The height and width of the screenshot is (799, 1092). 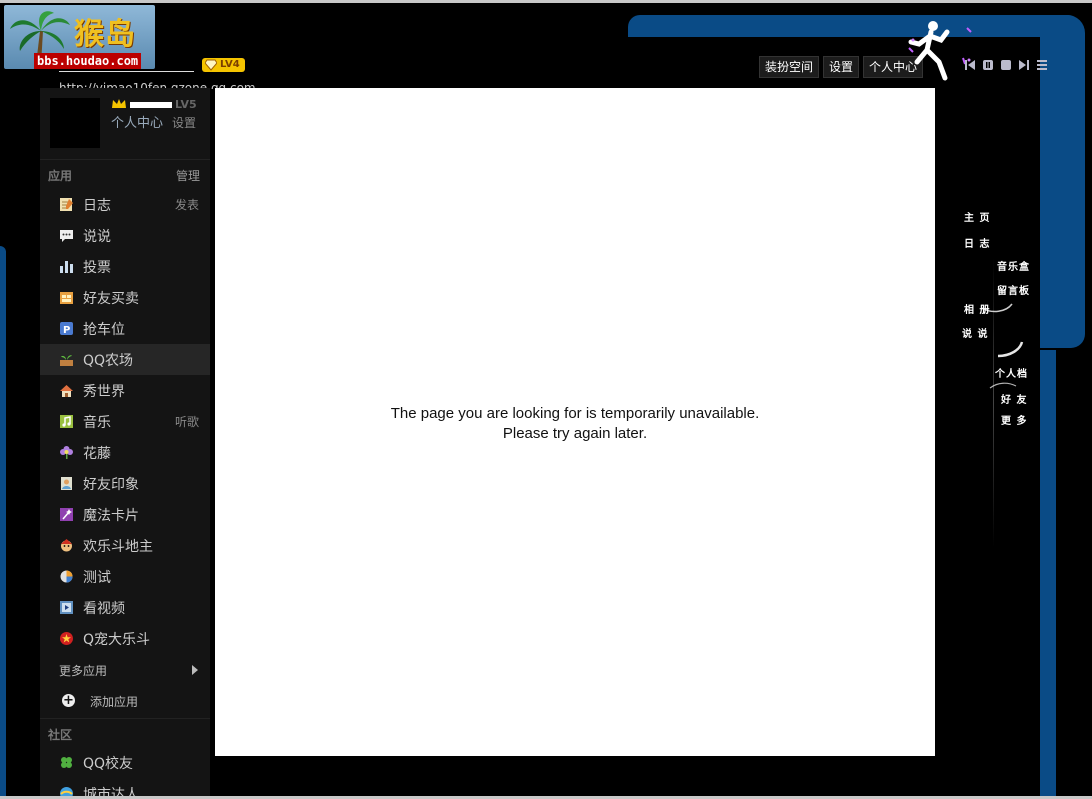 I want to click on app-item-label: 好友印象, so click(x=111, y=484).